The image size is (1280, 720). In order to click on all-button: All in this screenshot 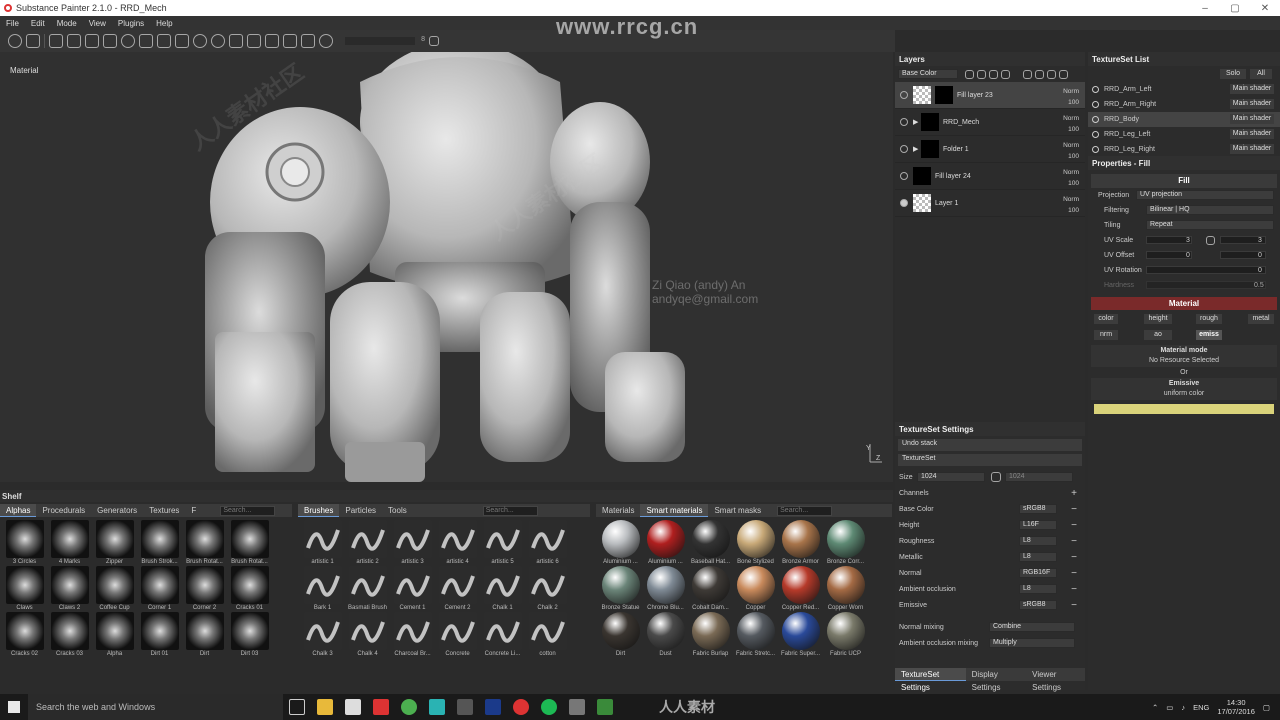, I will do `click(1261, 74)`.